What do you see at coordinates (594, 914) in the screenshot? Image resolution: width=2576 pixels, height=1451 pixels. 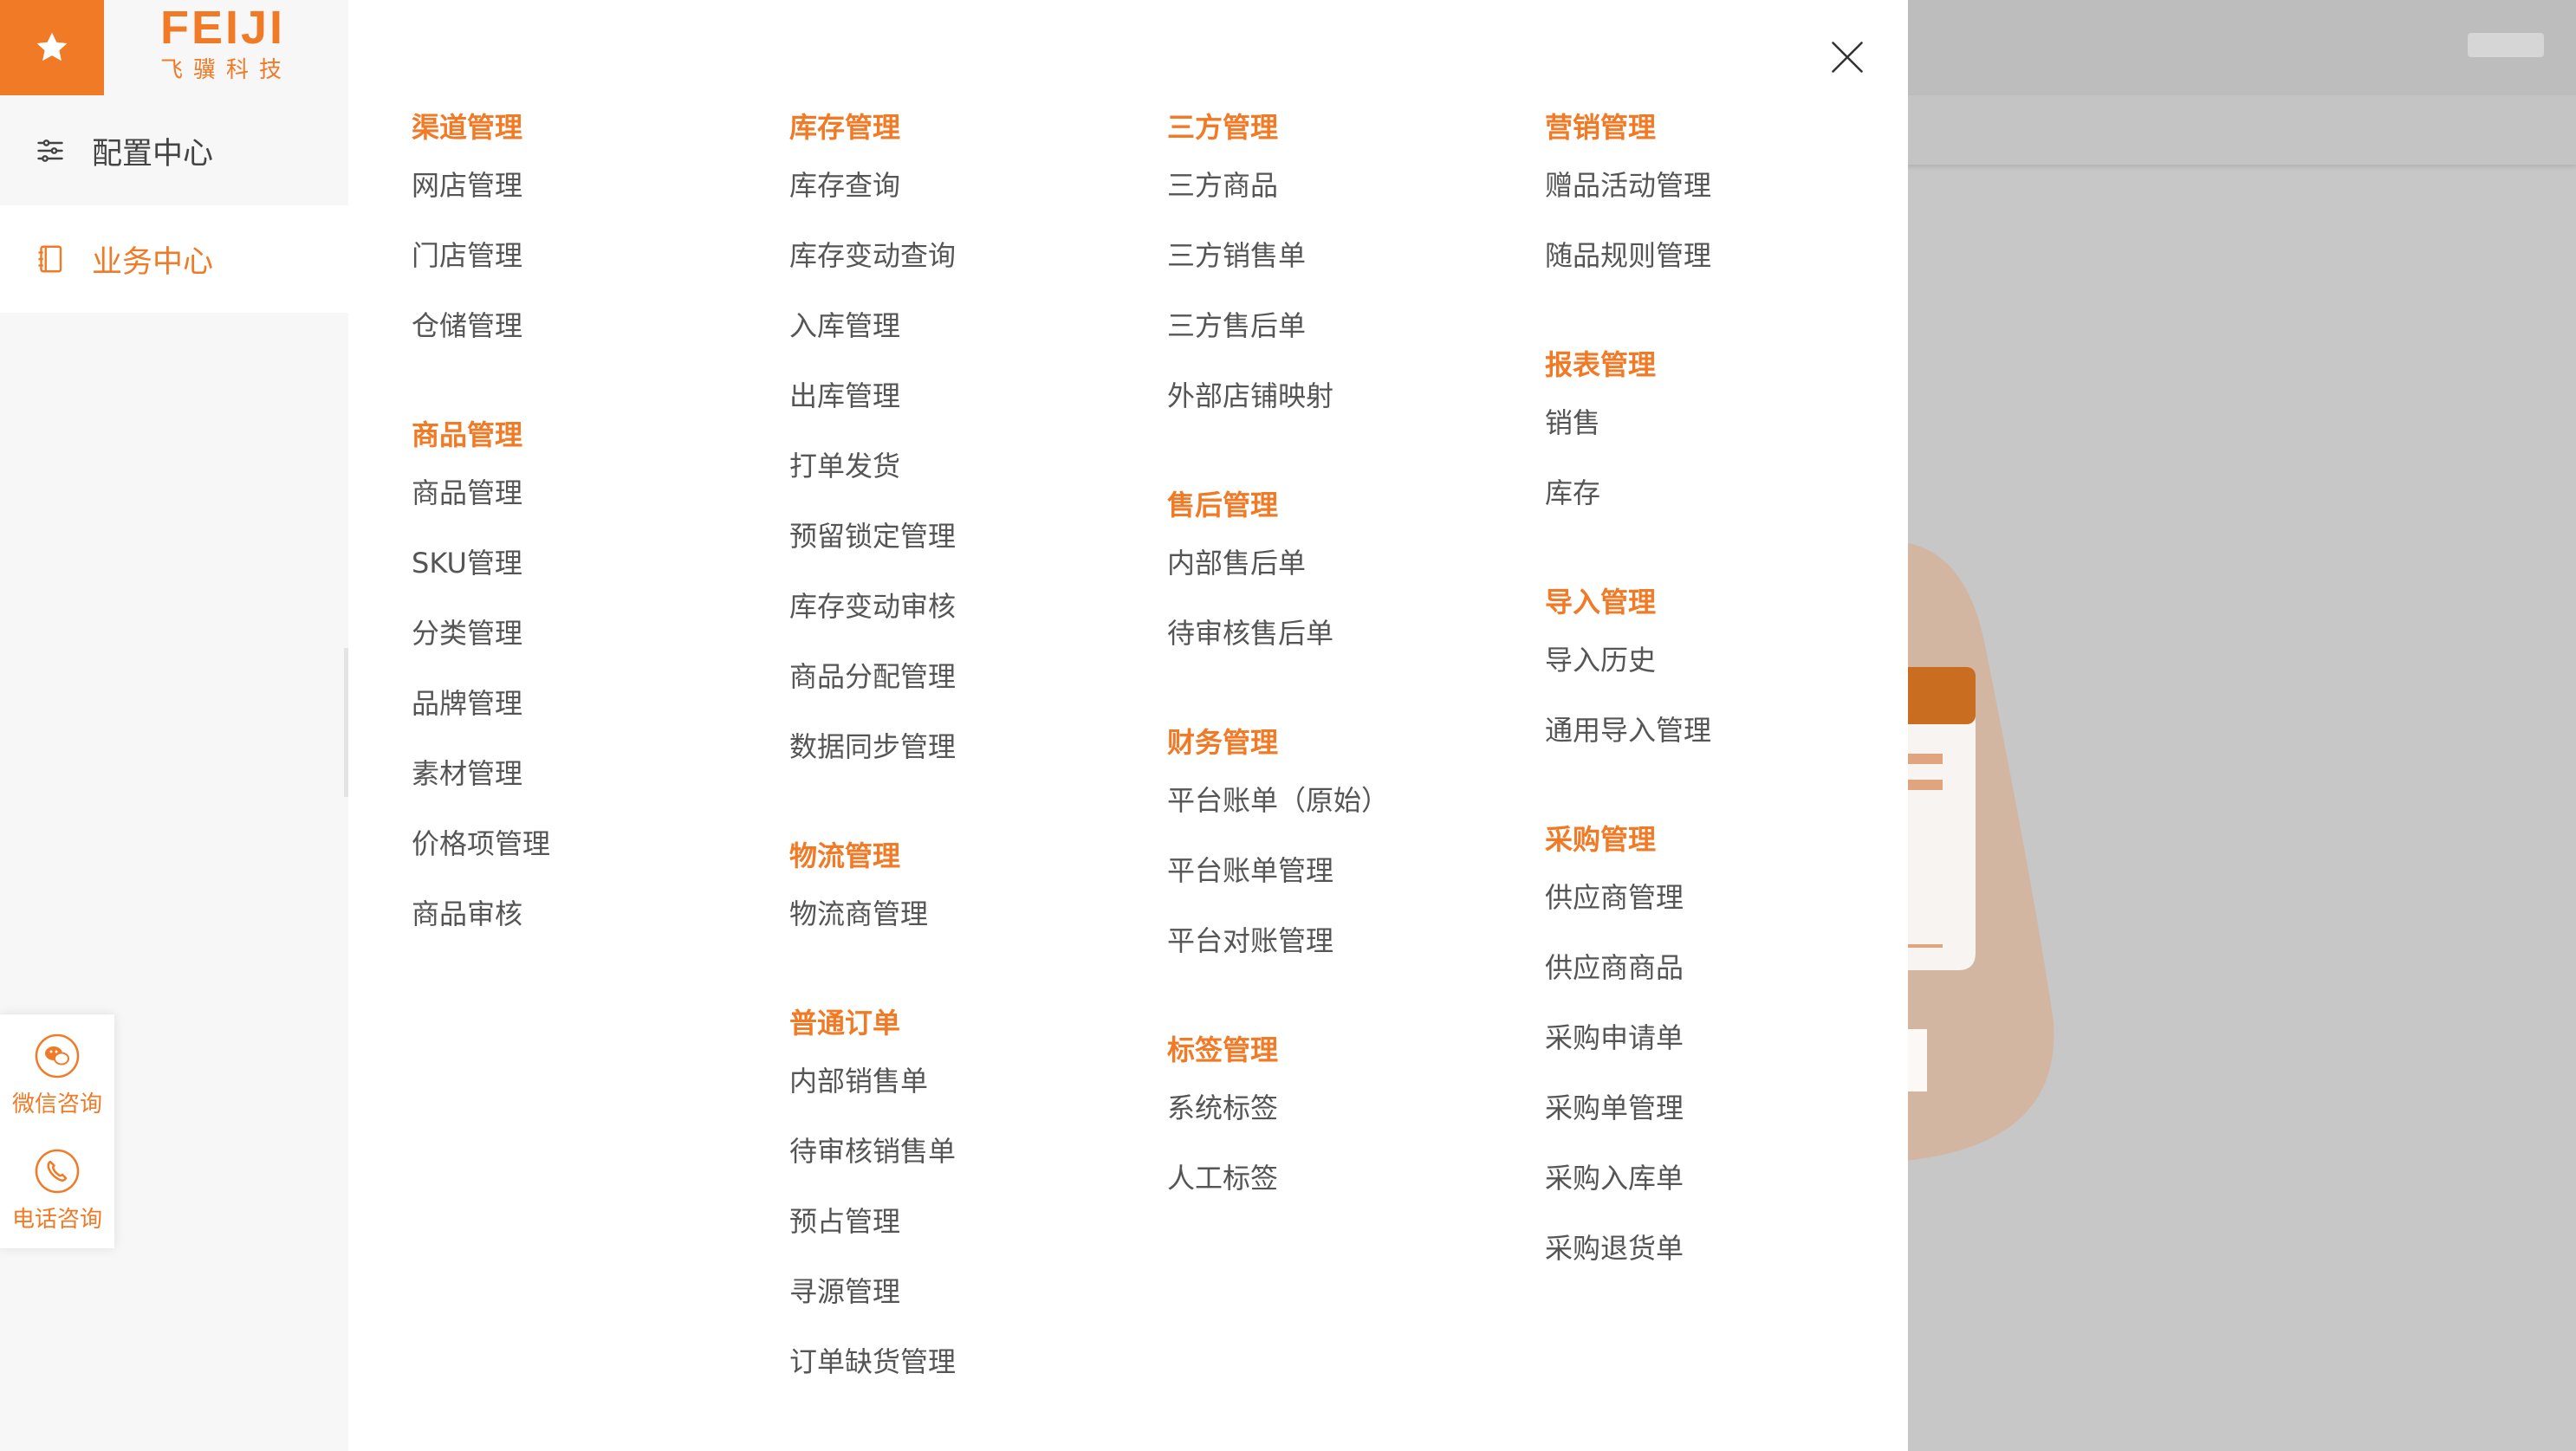 I see `menu-item: 商品审核` at bounding box center [594, 914].